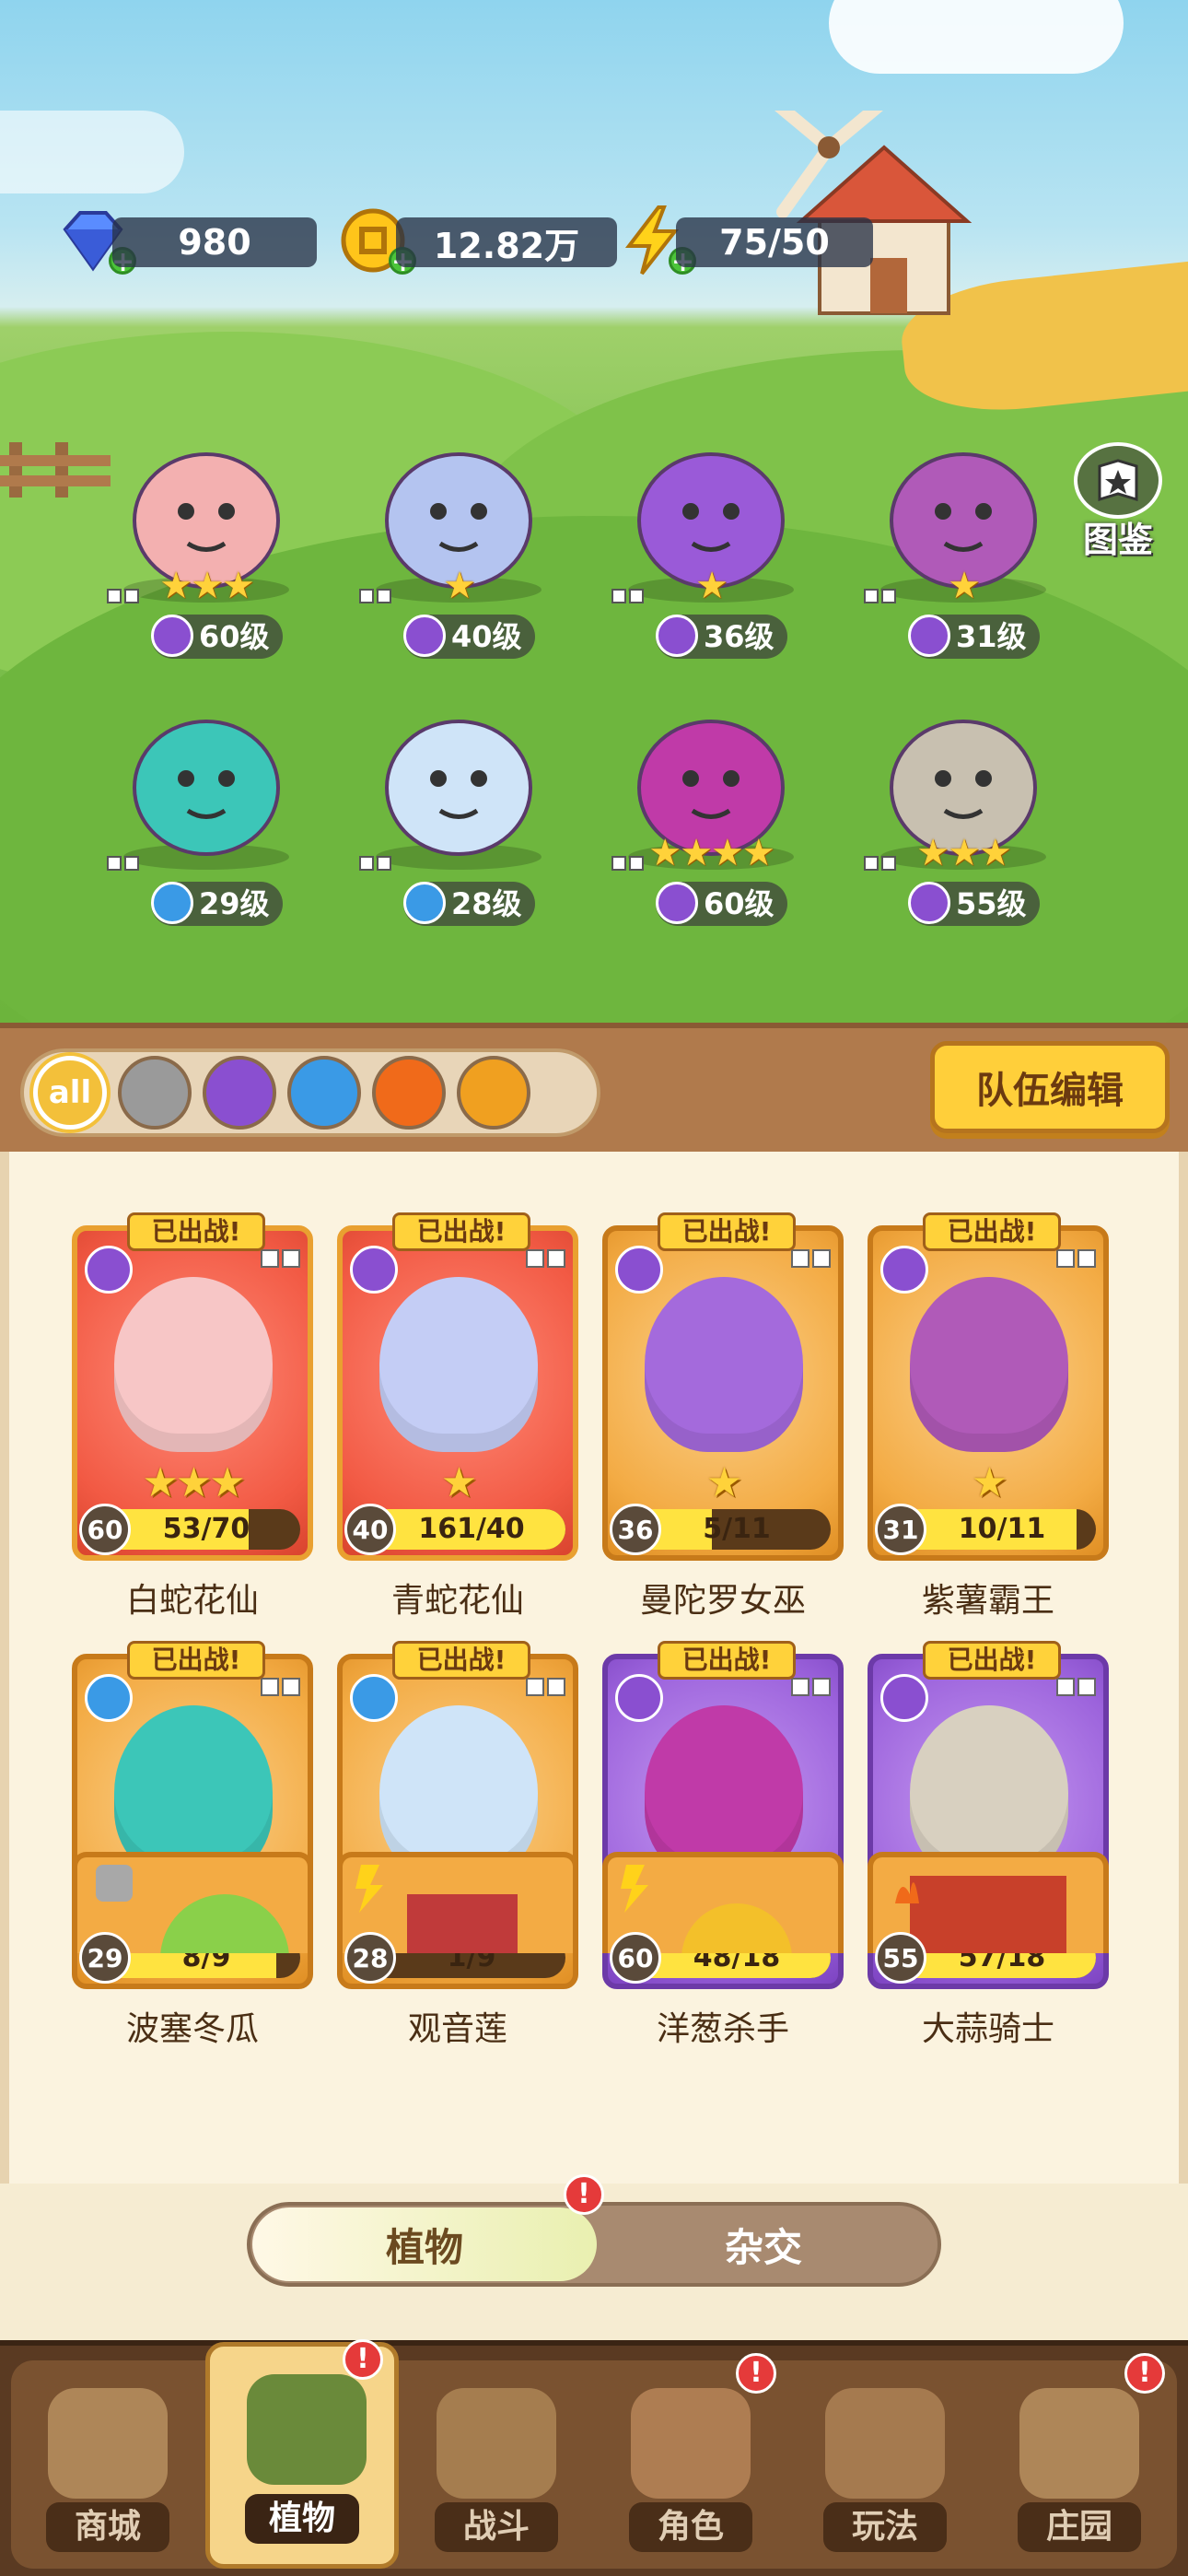 This screenshot has height=2576, width=1188. Describe the element at coordinates (900, 1958) in the screenshot. I see `plant-level: 55` at that location.